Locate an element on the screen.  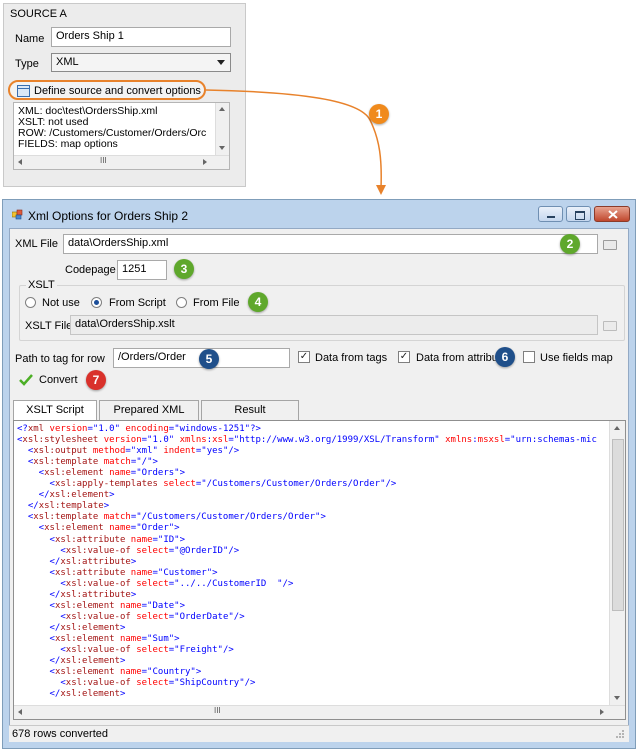
radio-not-use-label: Not use is located at coordinates (61, 303).